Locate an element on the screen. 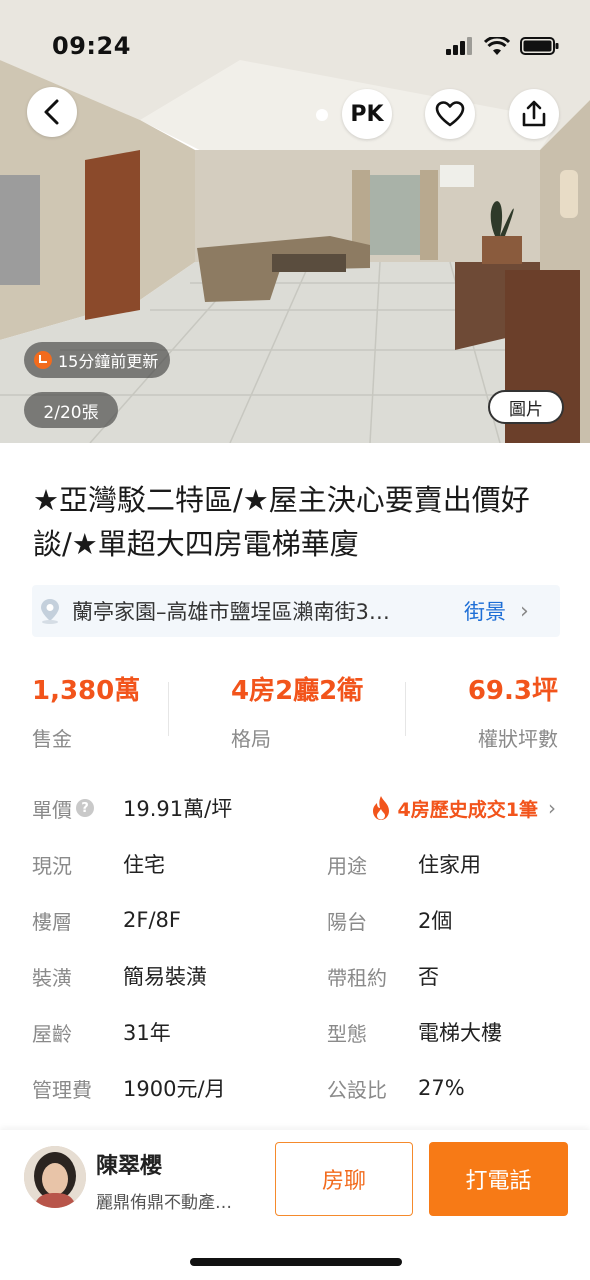 This screenshot has height=1280, width=590. agent-avatar is located at coordinates (55, 1177).